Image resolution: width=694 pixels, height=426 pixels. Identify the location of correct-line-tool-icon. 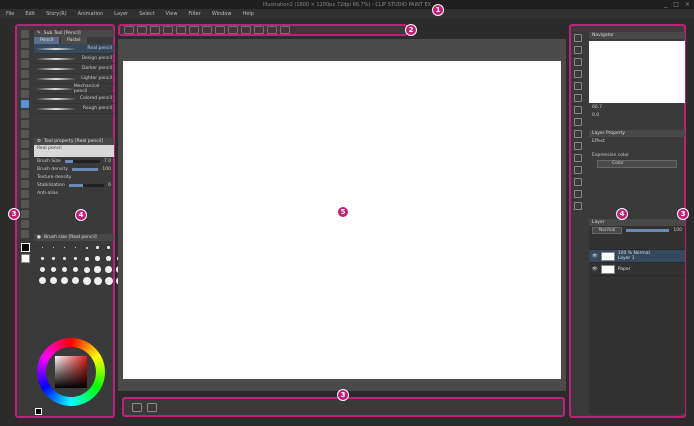
(25, 234).